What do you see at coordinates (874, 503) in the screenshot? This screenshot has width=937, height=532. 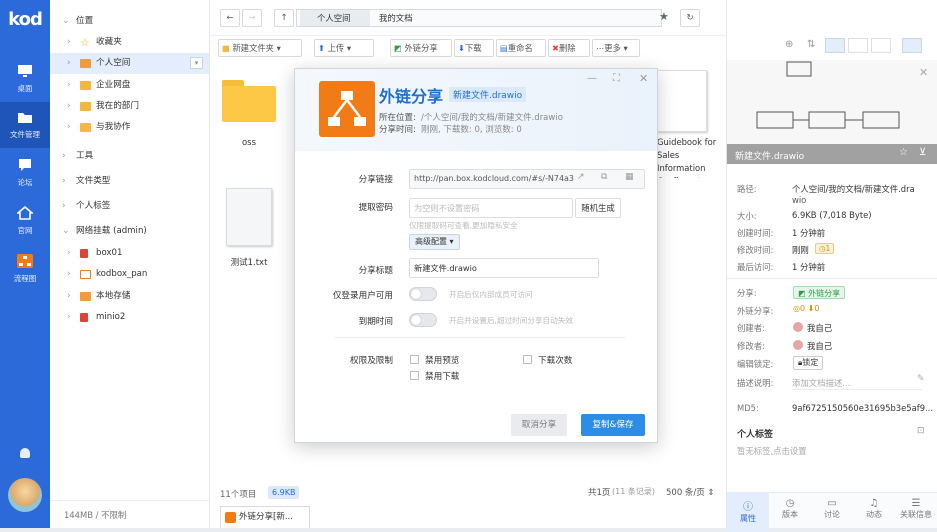 I see `bell-icon: ♫` at bounding box center [874, 503].